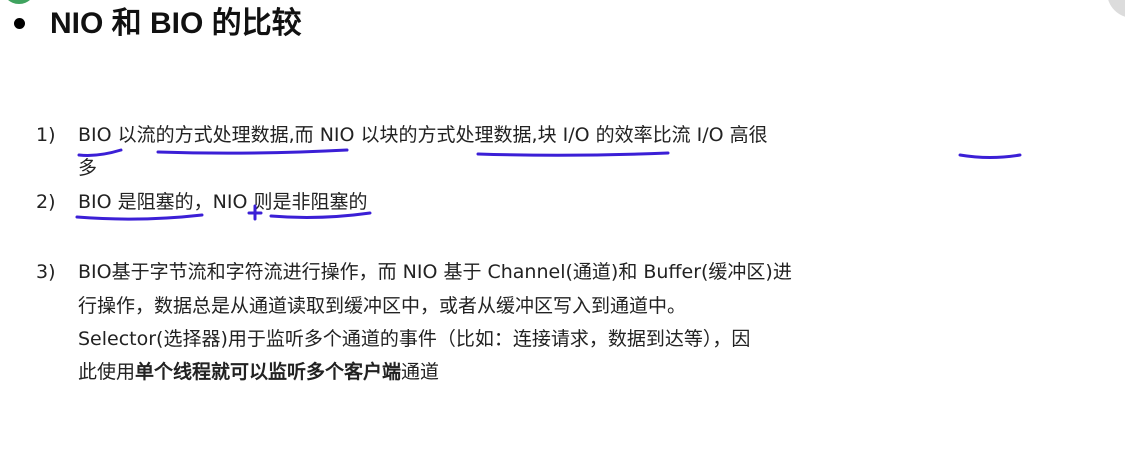  Describe the element at coordinates (990, 156) in the screenshot. I see `underline-io-speed` at that location.